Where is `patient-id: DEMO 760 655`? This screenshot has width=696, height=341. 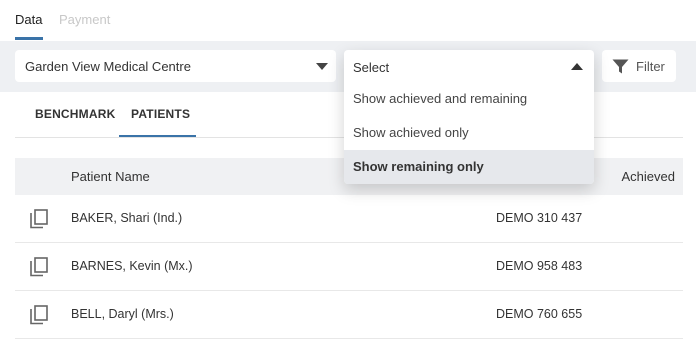 patient-id: DEMO 760 655 is located at coordinates (539, 314).